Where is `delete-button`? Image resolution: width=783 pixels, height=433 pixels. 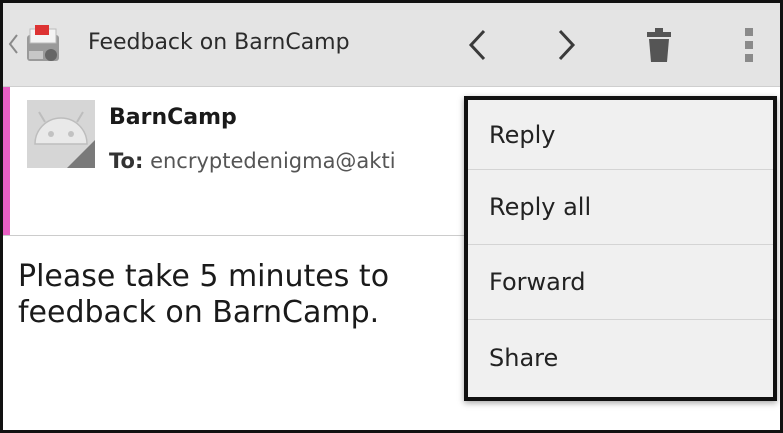 delete-button is located at coordinates (659, 45).